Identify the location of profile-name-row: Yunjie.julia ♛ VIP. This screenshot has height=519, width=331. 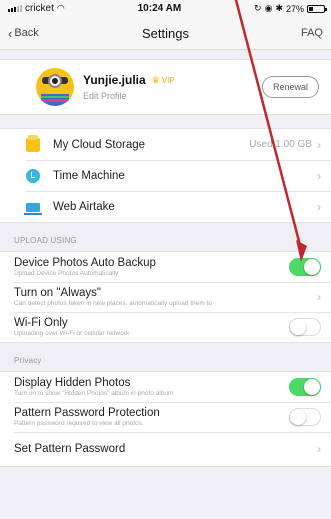
(129, 80).